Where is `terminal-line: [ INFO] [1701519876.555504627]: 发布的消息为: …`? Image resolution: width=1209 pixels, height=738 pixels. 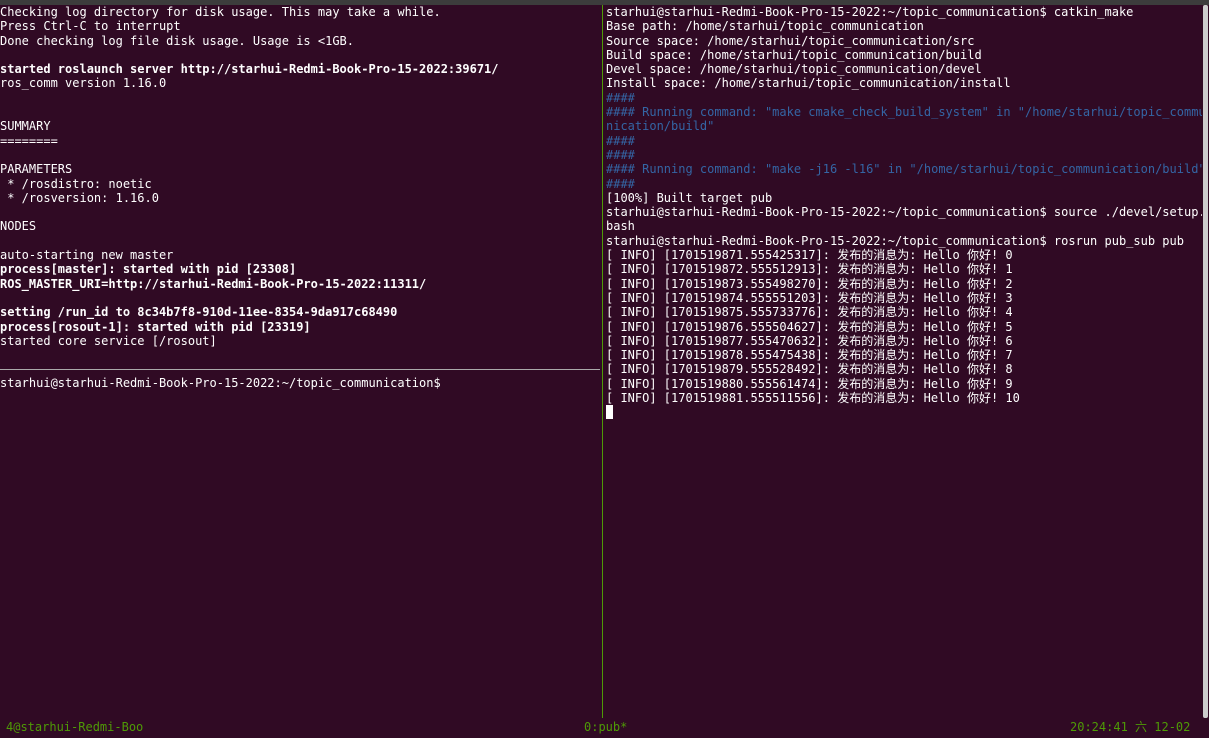 terminal-line: [ INFO] [1701519876.555504627]: 发布的消息为: … is located at coordinates (809, 326).